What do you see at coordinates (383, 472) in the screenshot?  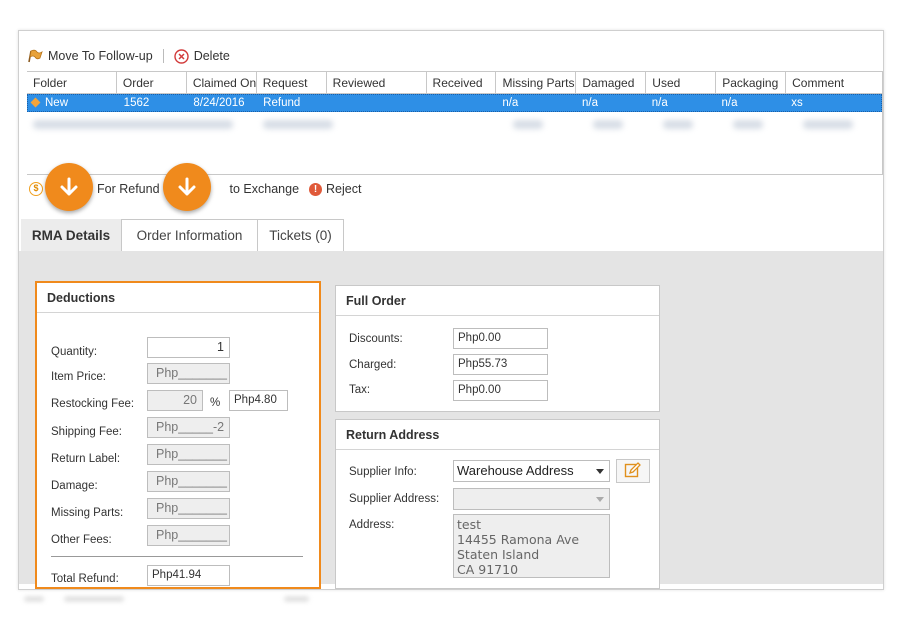 I see `supplier-info-label: Supplier Info:` at bounding box center [383, 472].